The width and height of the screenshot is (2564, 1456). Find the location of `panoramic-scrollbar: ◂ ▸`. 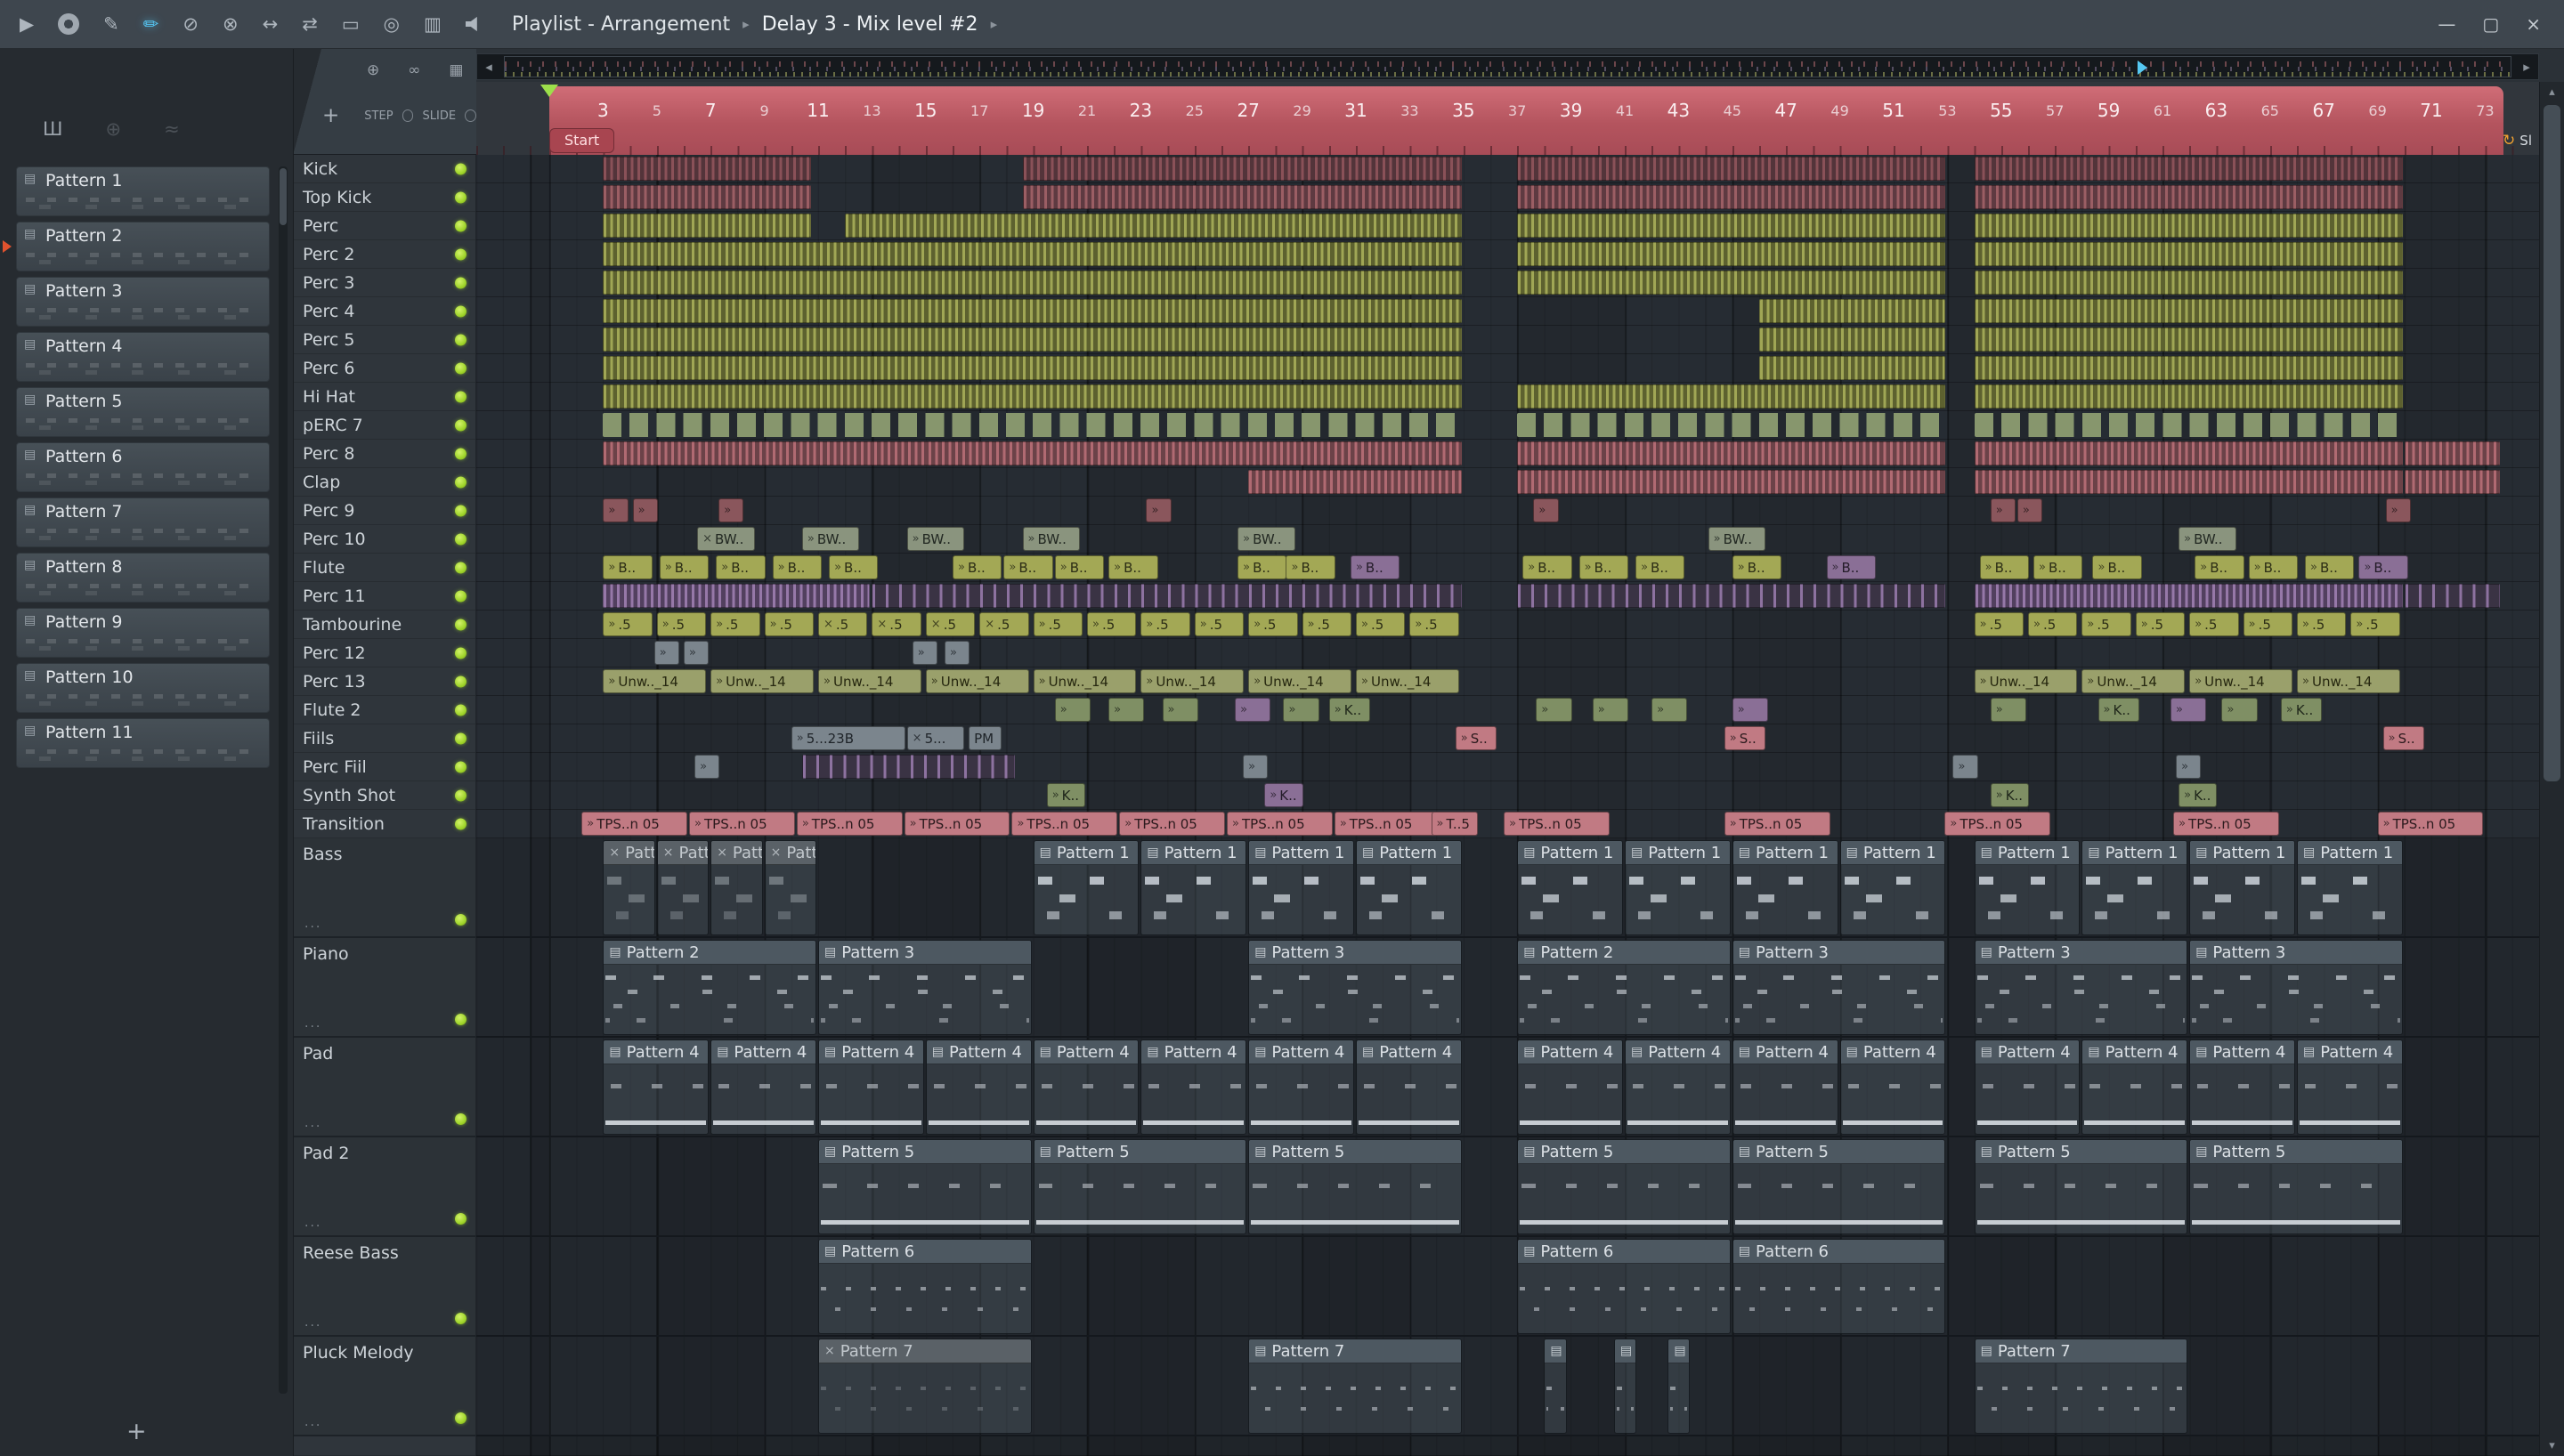

panoramic-scrollbar: ◂ ▸ is located at coordinates (1507, 66).